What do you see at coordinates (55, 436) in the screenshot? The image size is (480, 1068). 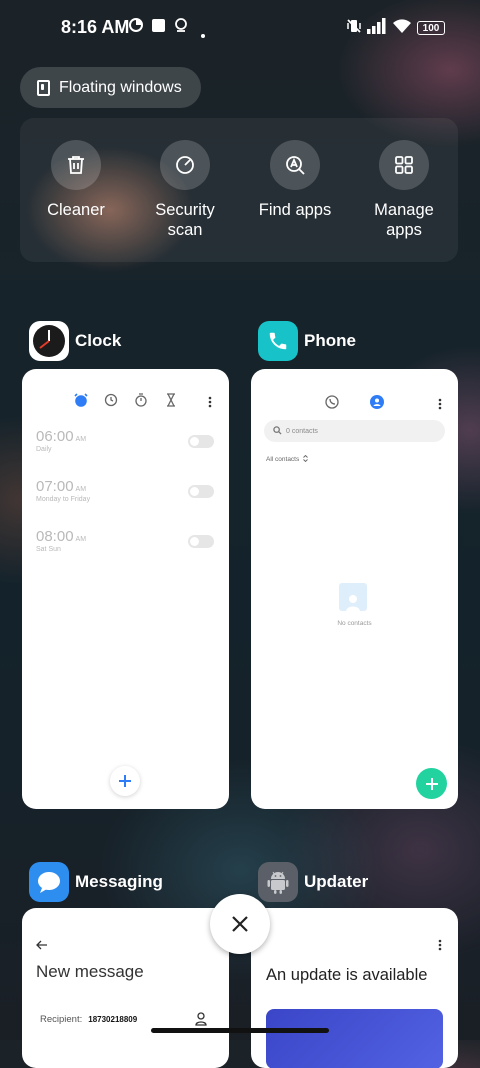 I see `alarm-time: 06:00` at bounding box center [55, 436].